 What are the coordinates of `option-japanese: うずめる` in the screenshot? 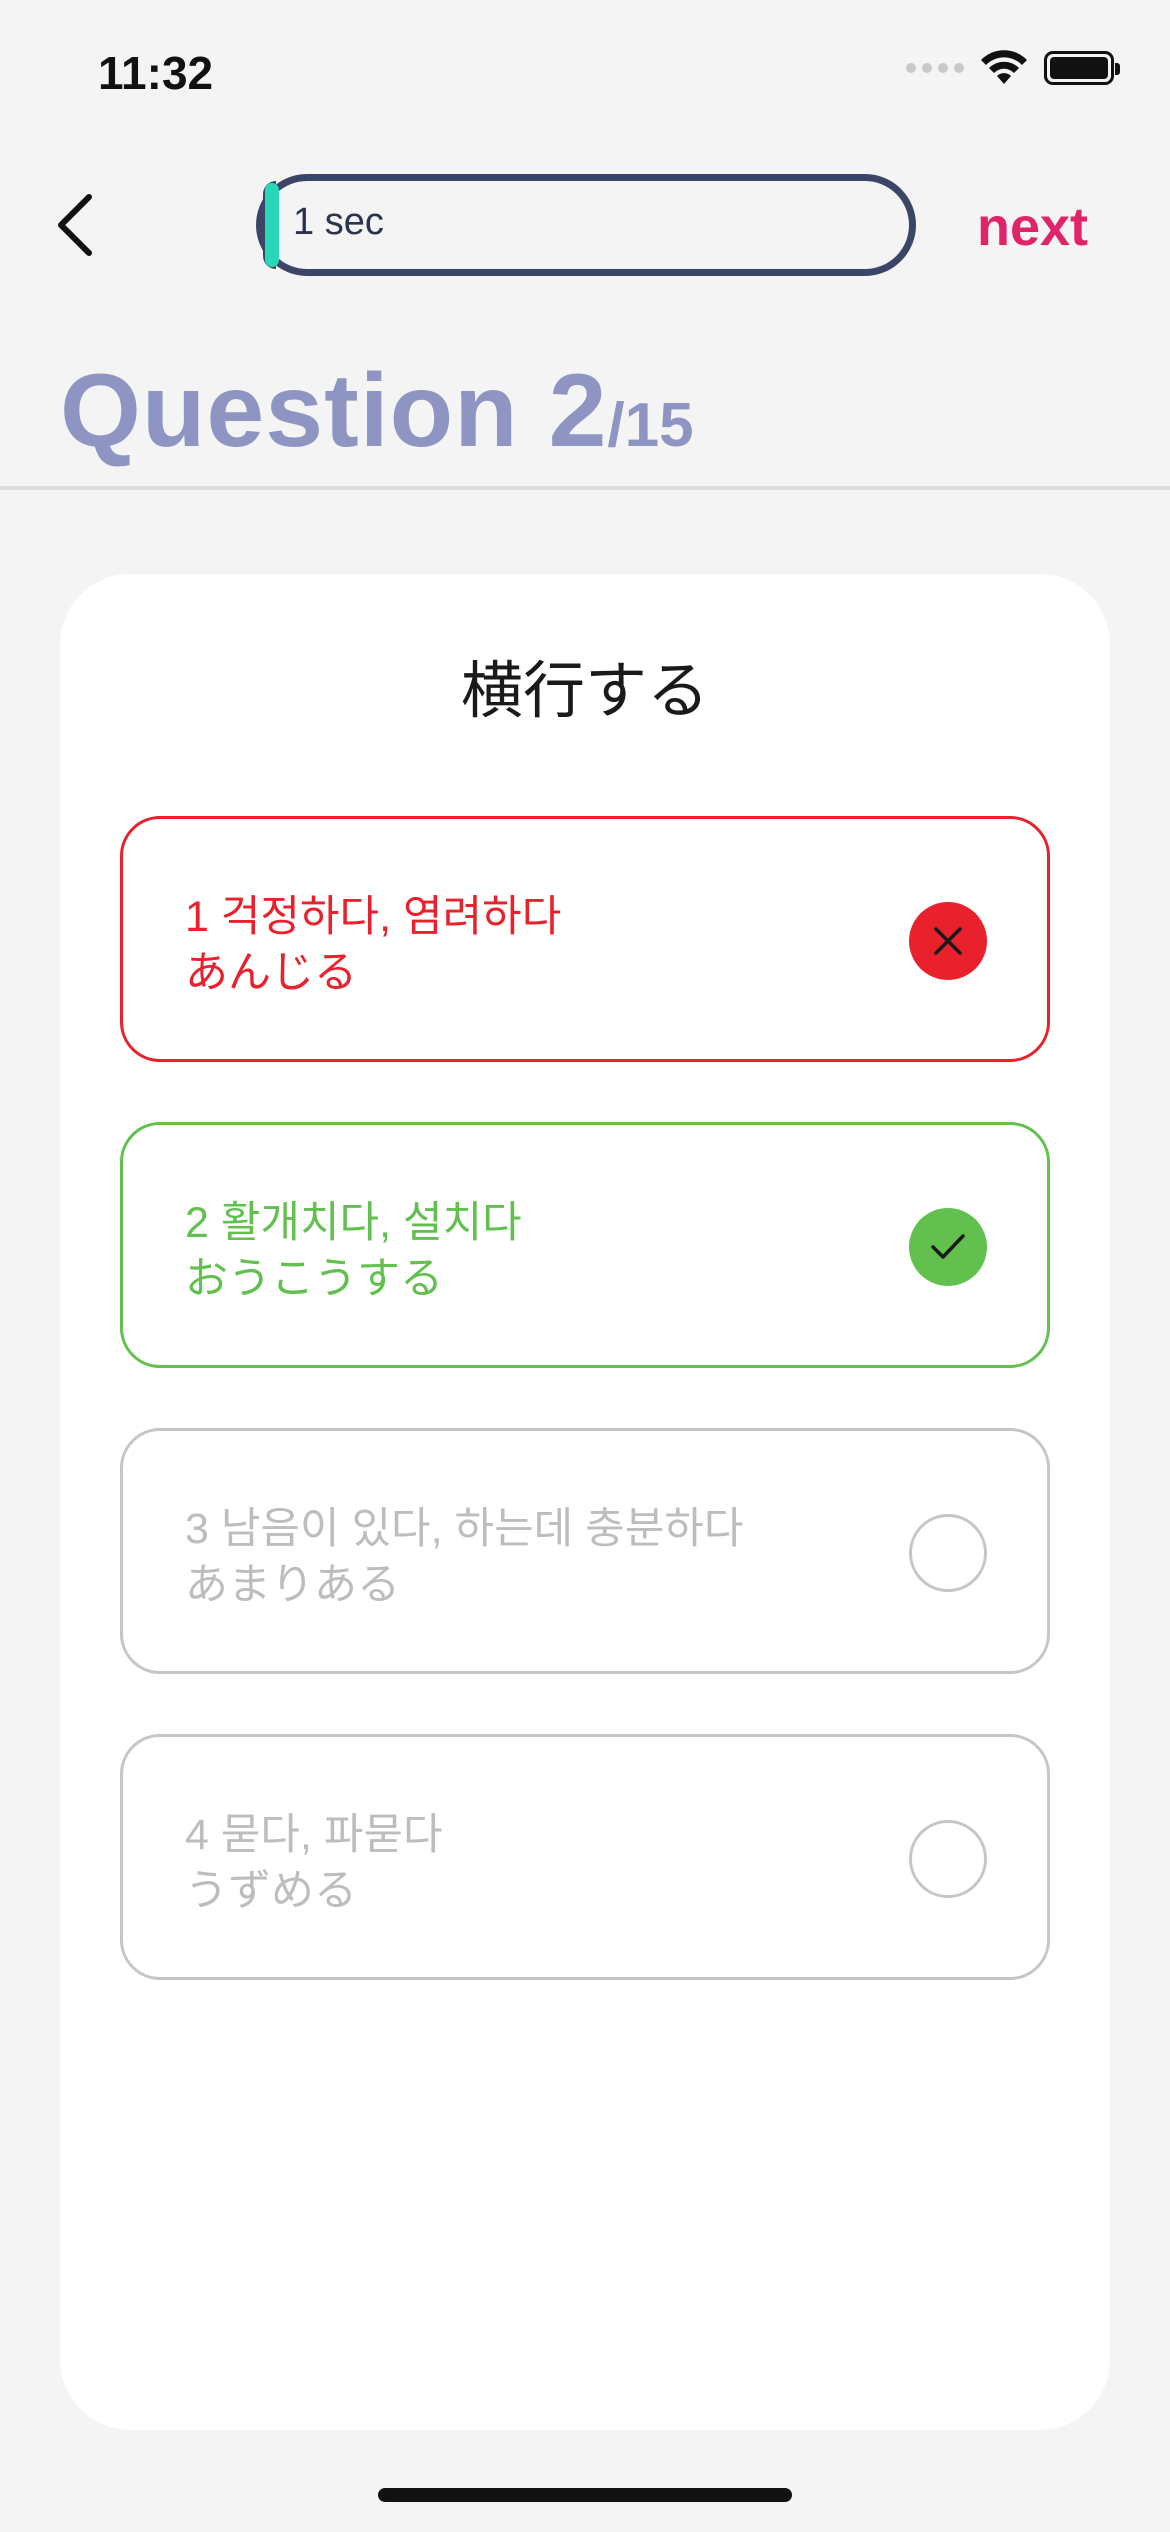 It's located at (271, 1891).